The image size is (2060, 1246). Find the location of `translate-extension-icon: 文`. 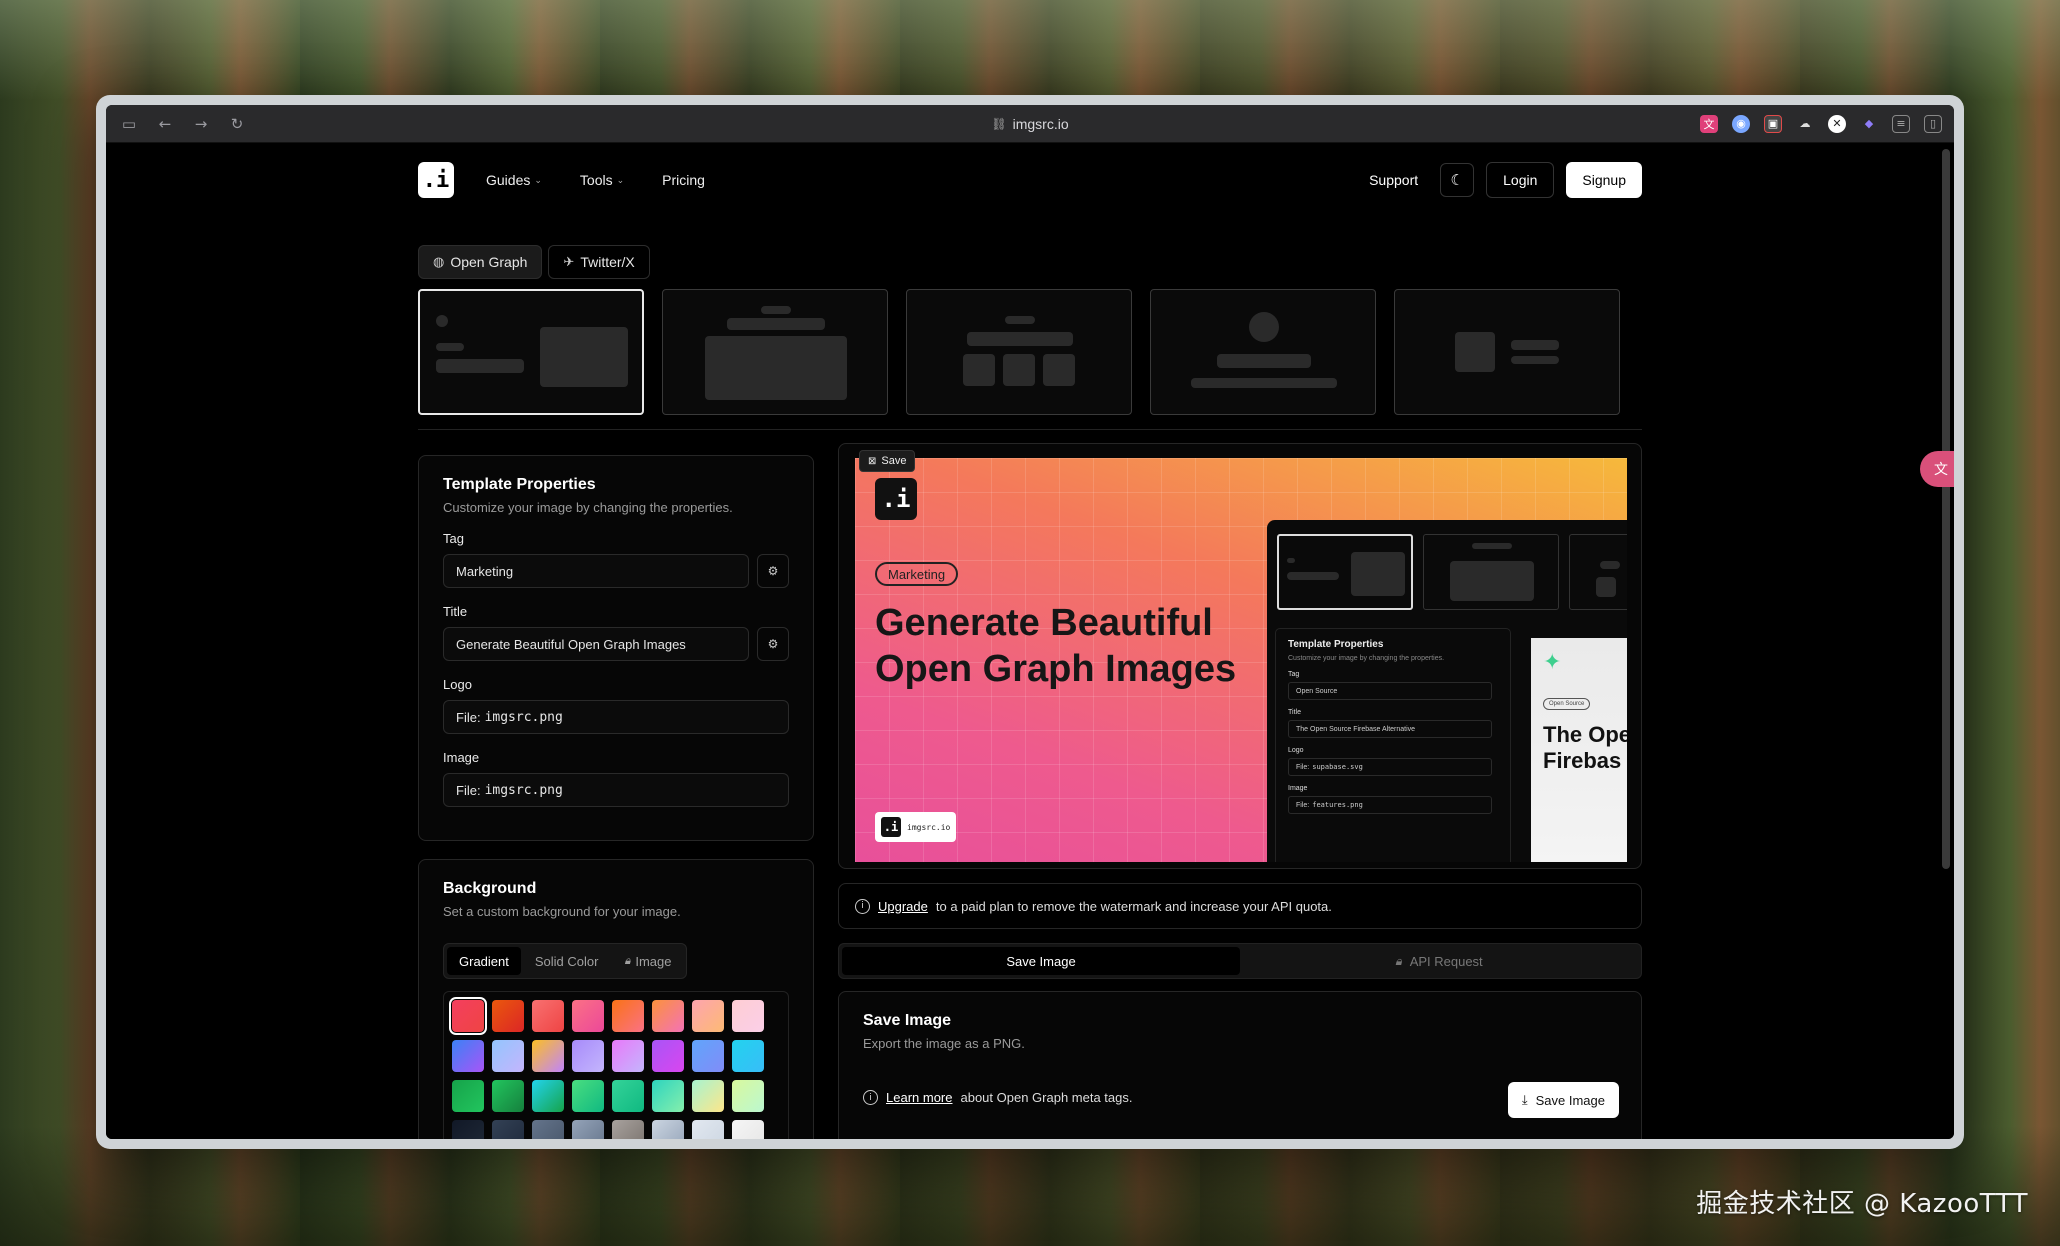

translate-extension-icon: 文 is located at coordinates (1709, 123).